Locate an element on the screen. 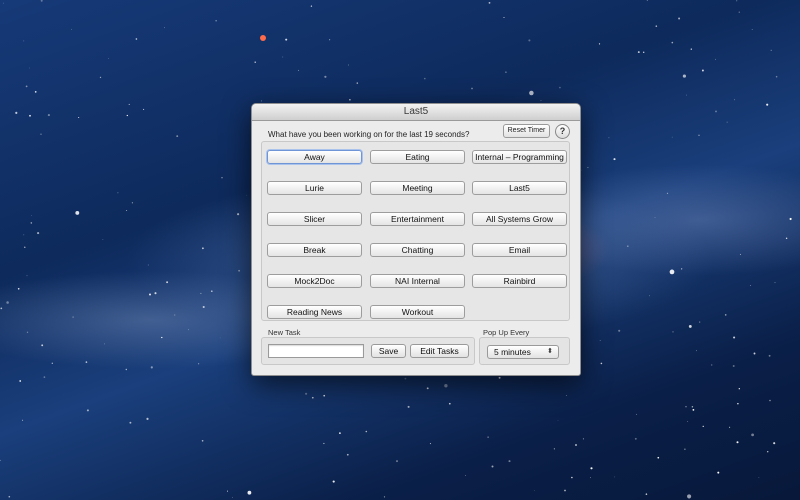 The image size is (800, 500). save-button: Save is located at coordinates (388, 351).